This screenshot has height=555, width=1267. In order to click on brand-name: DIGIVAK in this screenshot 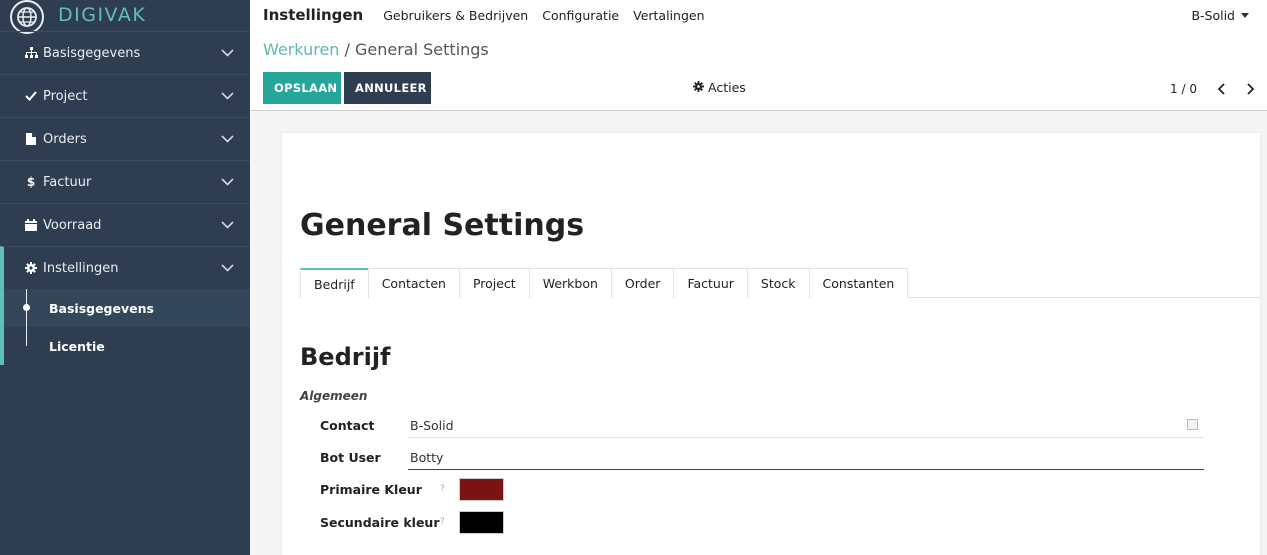, I will do `click(102, 15)`.